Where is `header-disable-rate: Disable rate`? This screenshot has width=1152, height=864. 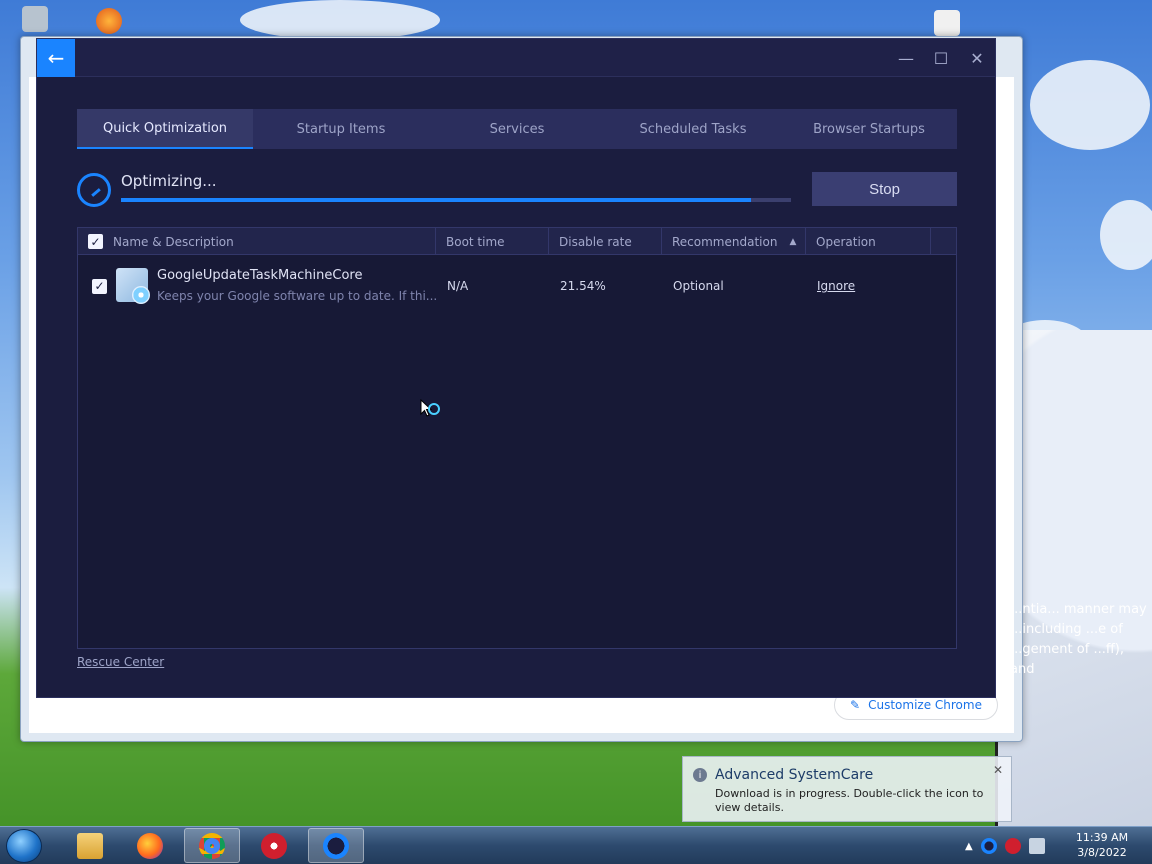 header-disable-rate: Disable rate is located at coordinates (605, 241).